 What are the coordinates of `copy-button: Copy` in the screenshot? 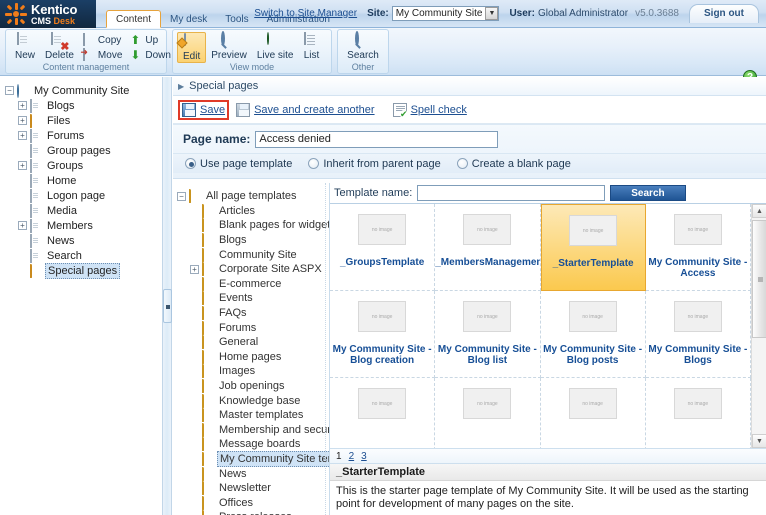 It's located at (102, 40).